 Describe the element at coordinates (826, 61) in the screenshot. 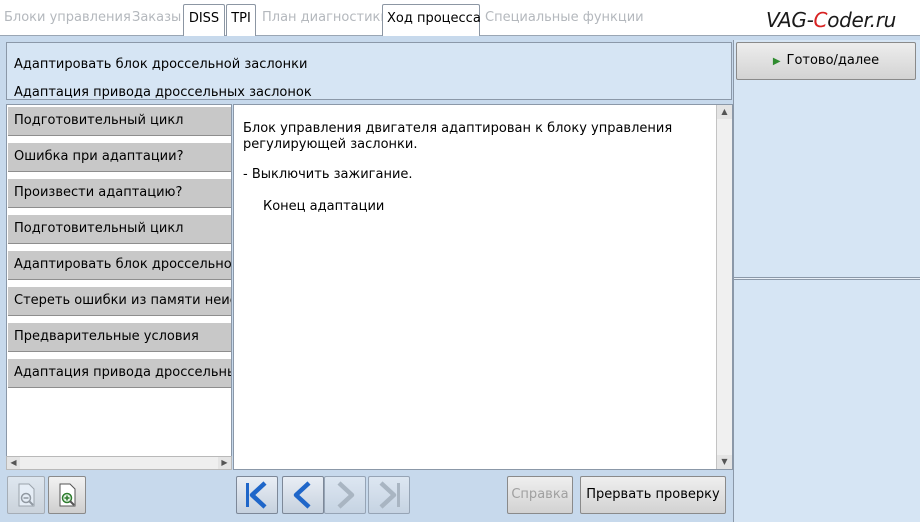

I see `ready-next-button: ▶ Готово/далее` at that location.